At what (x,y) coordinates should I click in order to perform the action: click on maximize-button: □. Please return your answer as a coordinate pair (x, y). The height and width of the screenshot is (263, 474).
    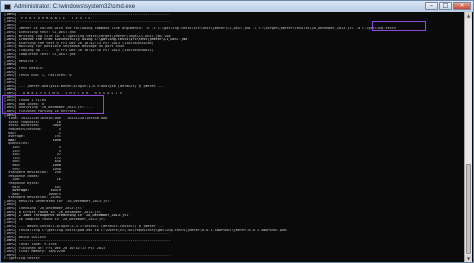
    Looking at the image, I should click on (445, 6).